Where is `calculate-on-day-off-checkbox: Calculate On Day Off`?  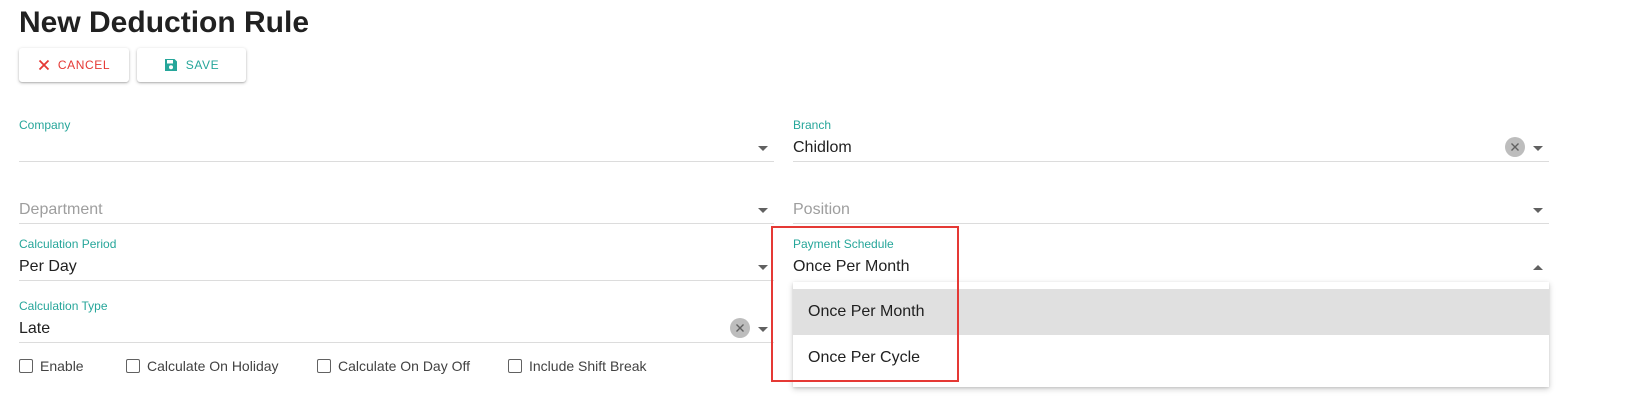
calculate-on-day-off-checkbox: Calculate On Day Off is located at coordinates (393, 366).